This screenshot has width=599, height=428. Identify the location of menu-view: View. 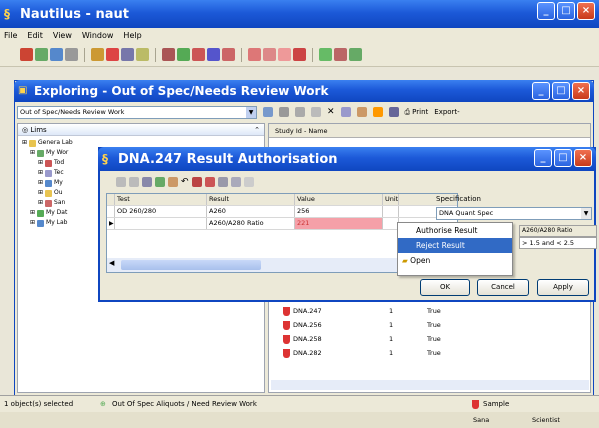
(62, 35).